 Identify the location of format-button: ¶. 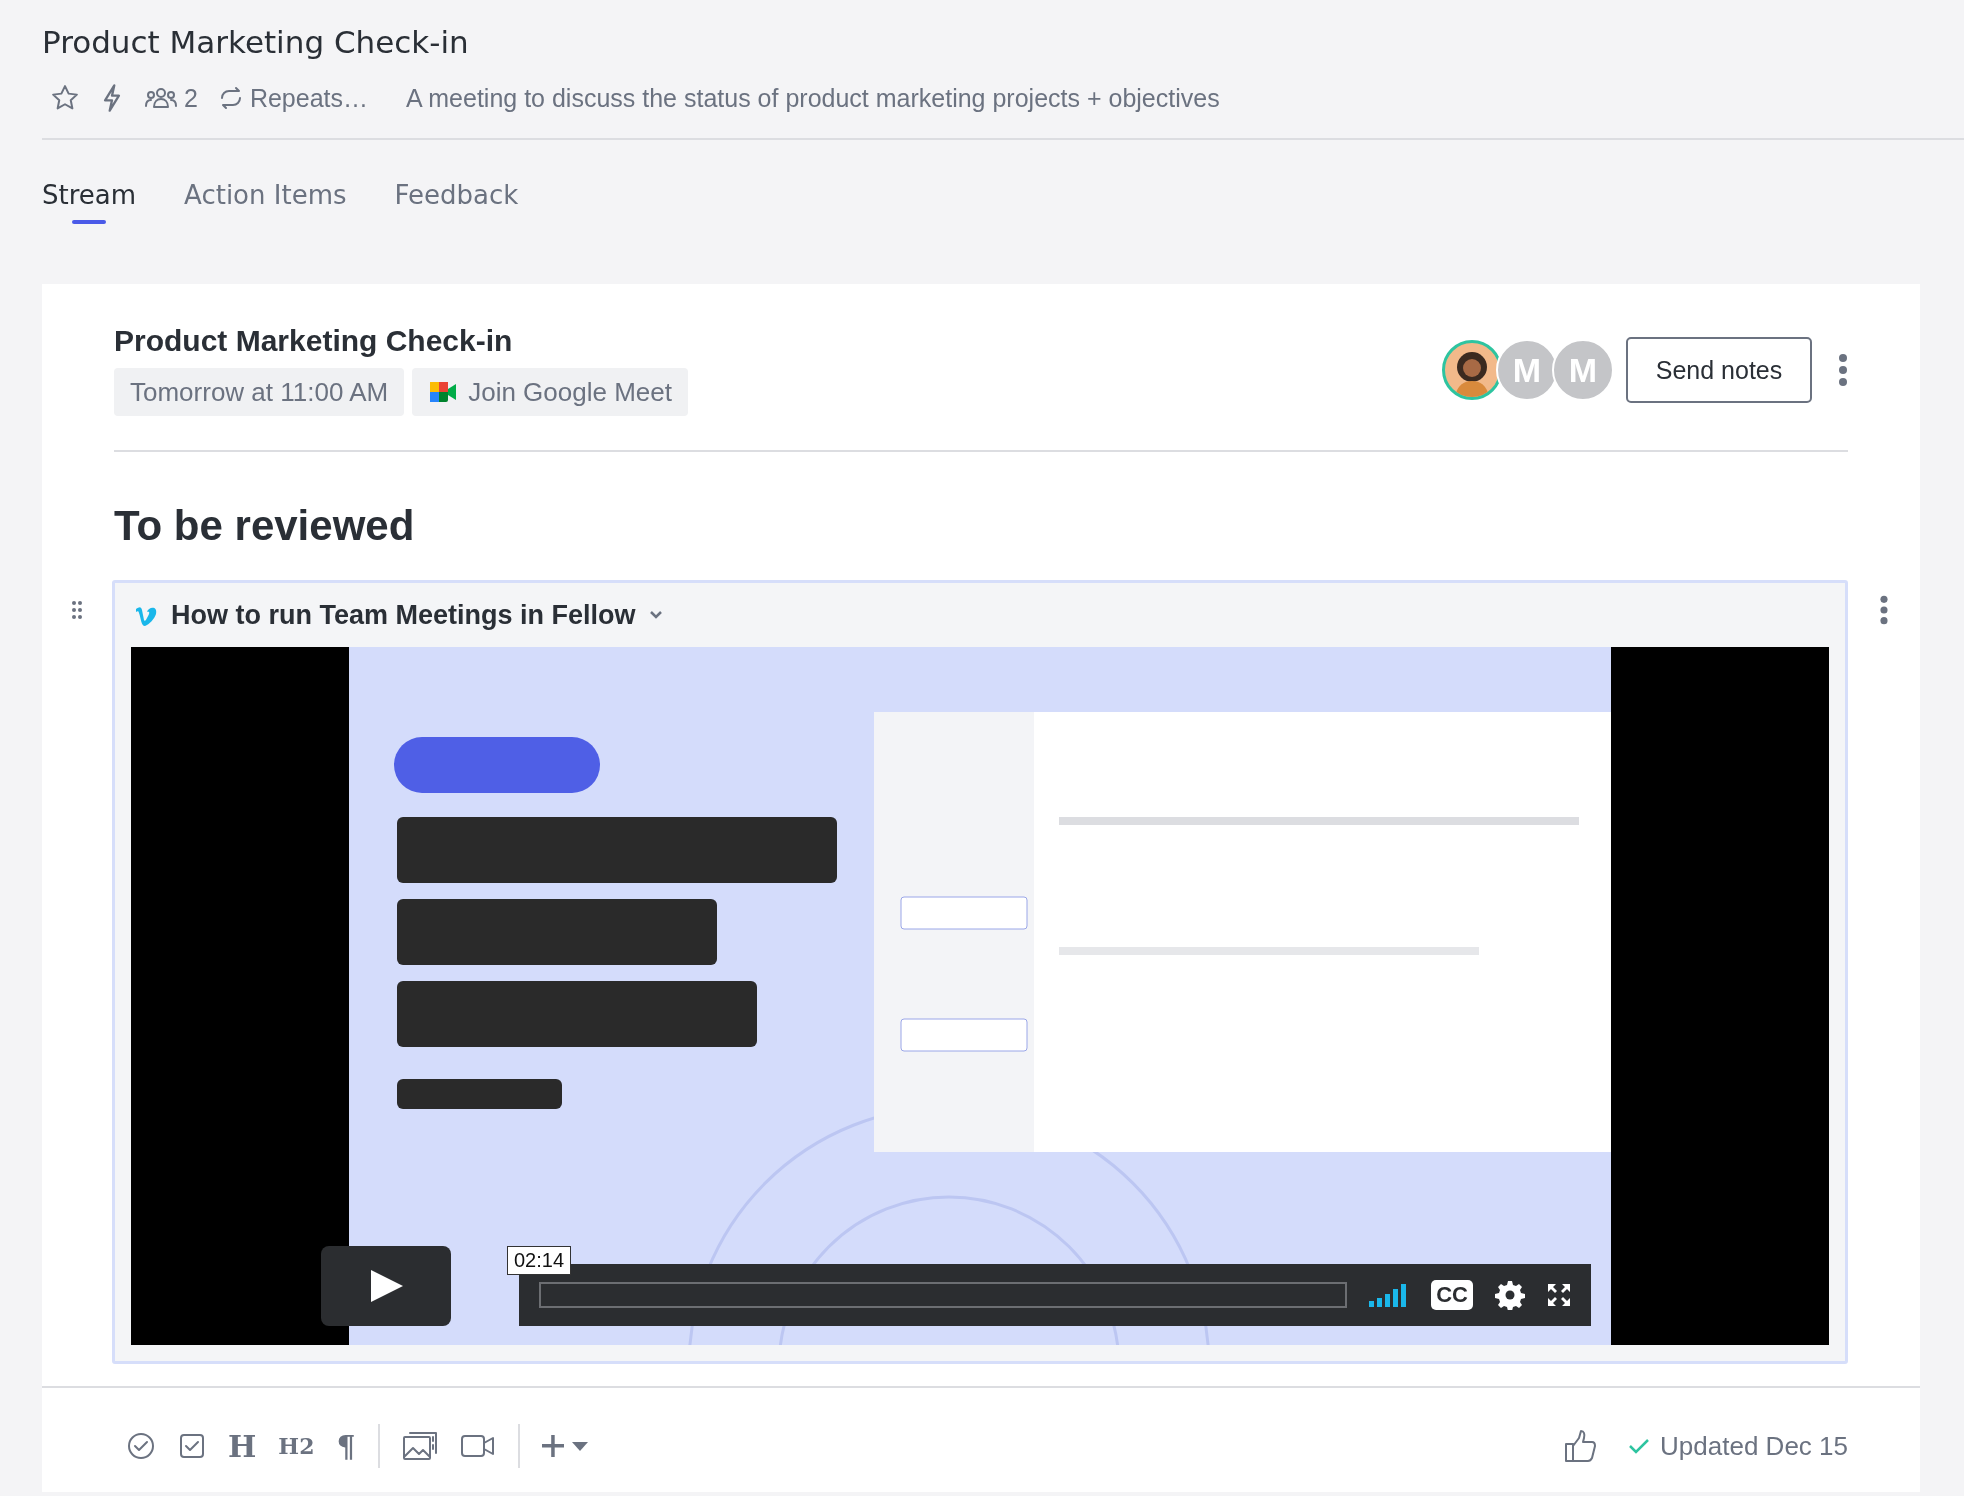
(346, 1446).